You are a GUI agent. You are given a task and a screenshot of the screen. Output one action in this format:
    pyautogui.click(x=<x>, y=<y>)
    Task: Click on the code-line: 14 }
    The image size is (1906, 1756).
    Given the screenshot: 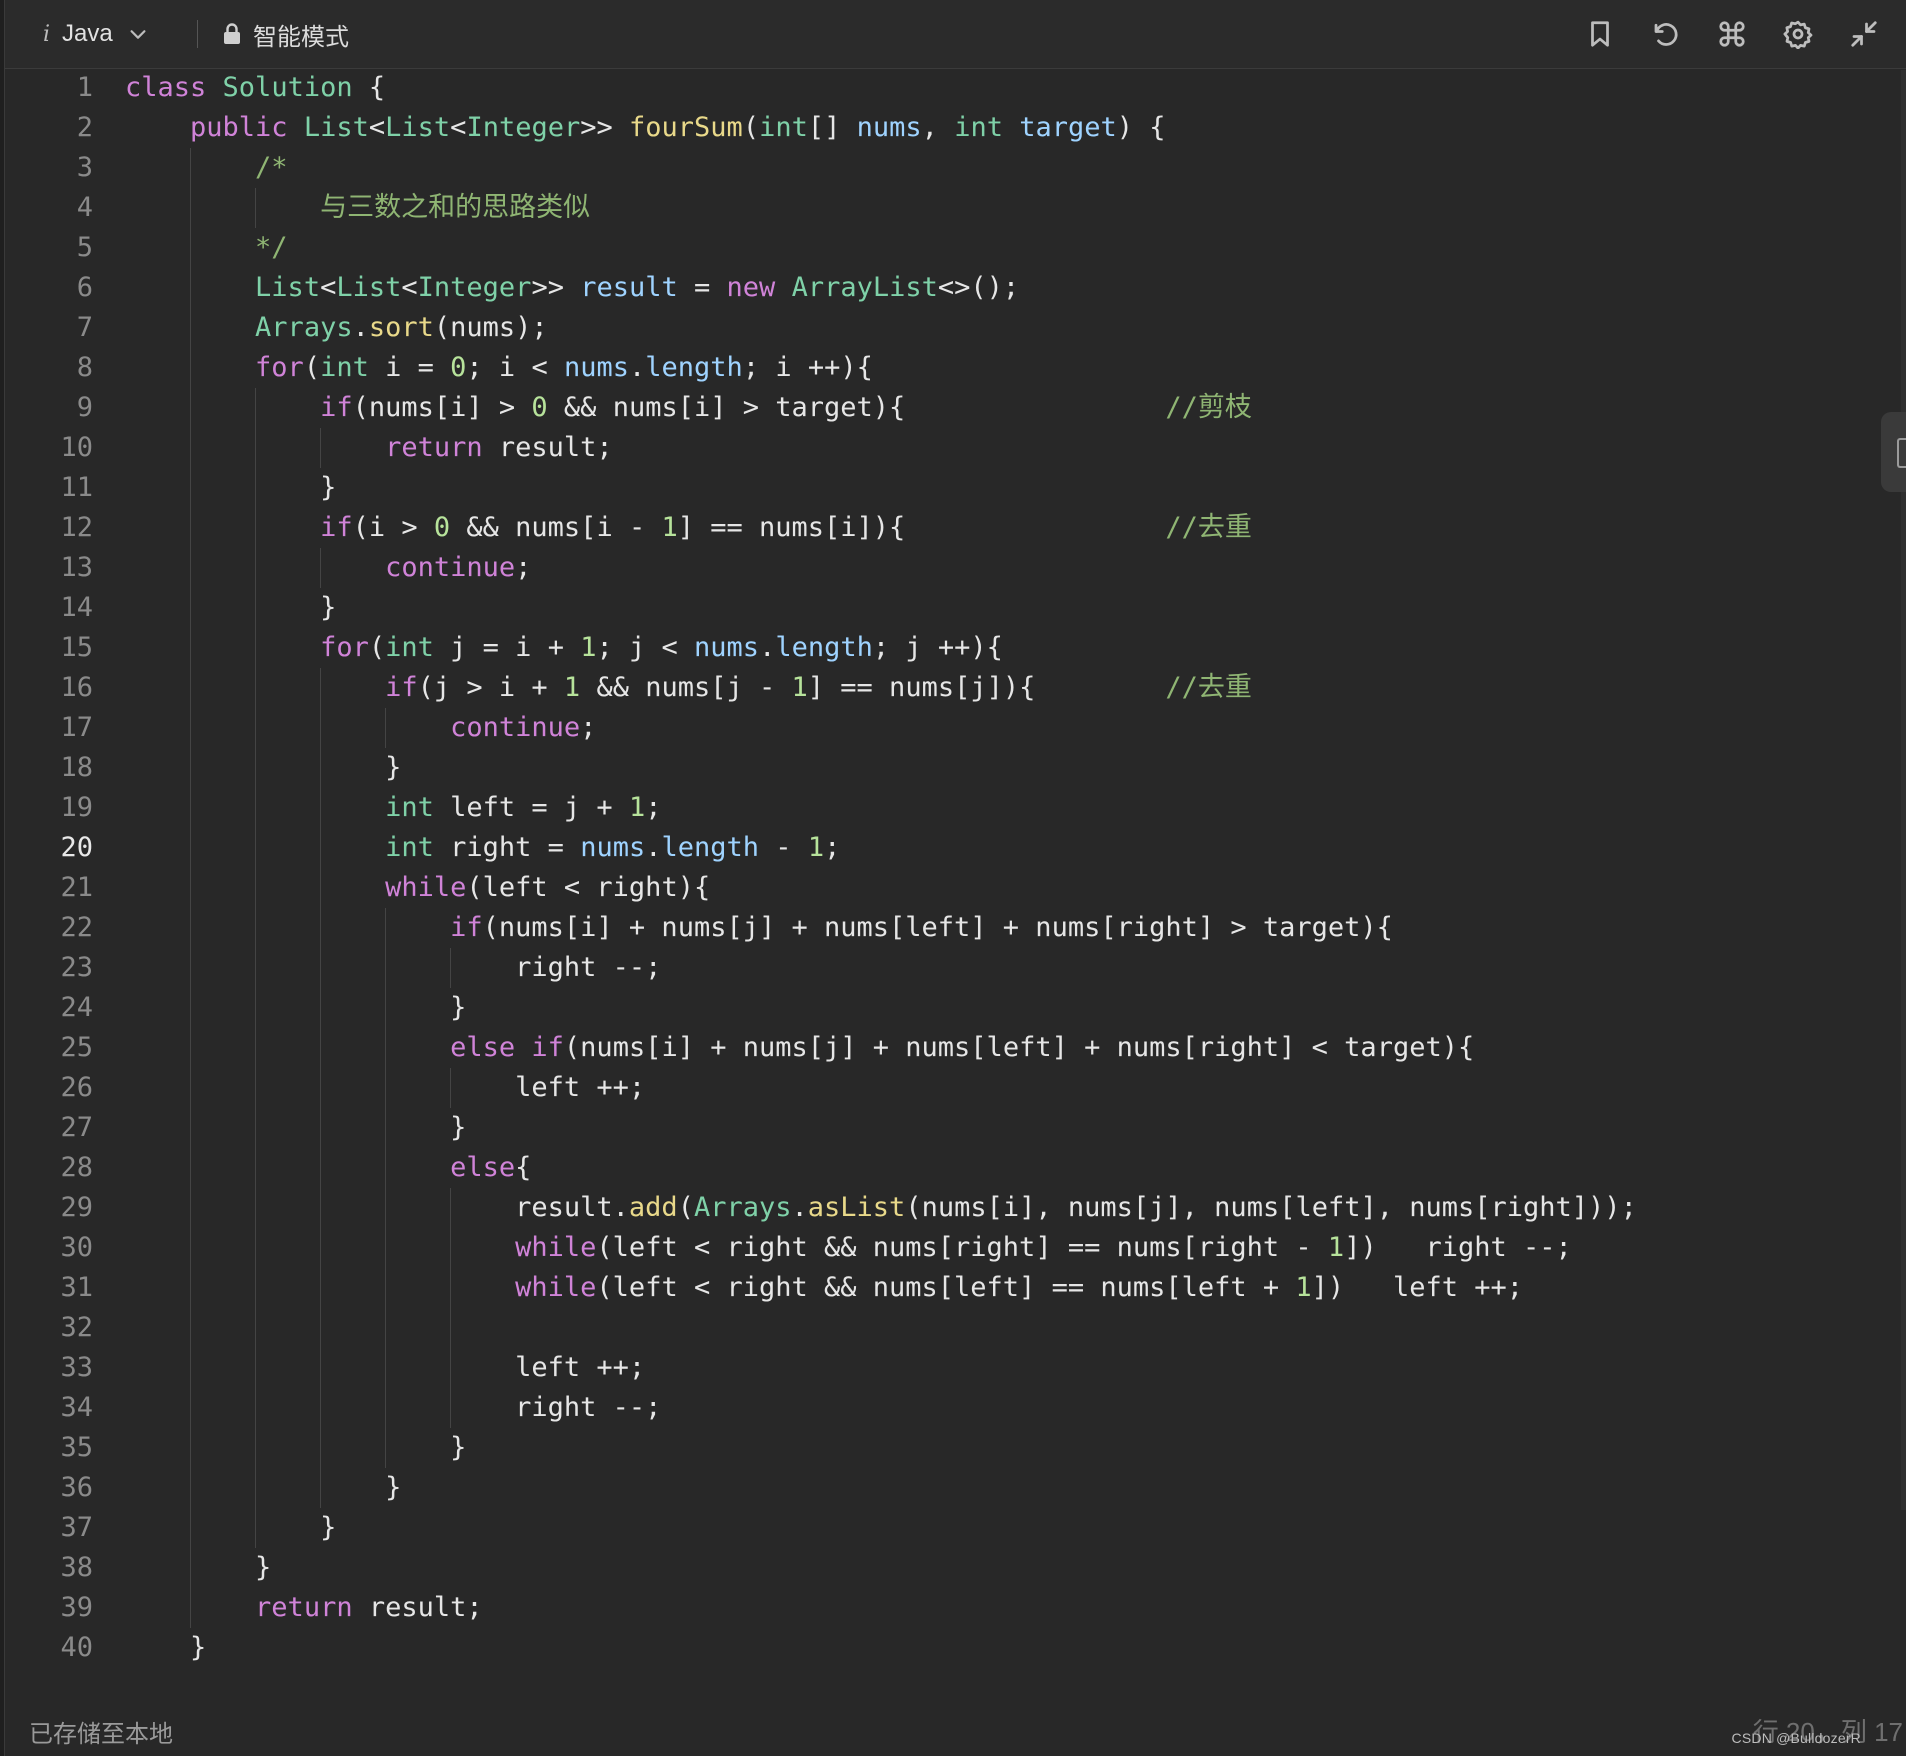 What is the action you would take?
    pyautogui.click(x=955, y=608)
    